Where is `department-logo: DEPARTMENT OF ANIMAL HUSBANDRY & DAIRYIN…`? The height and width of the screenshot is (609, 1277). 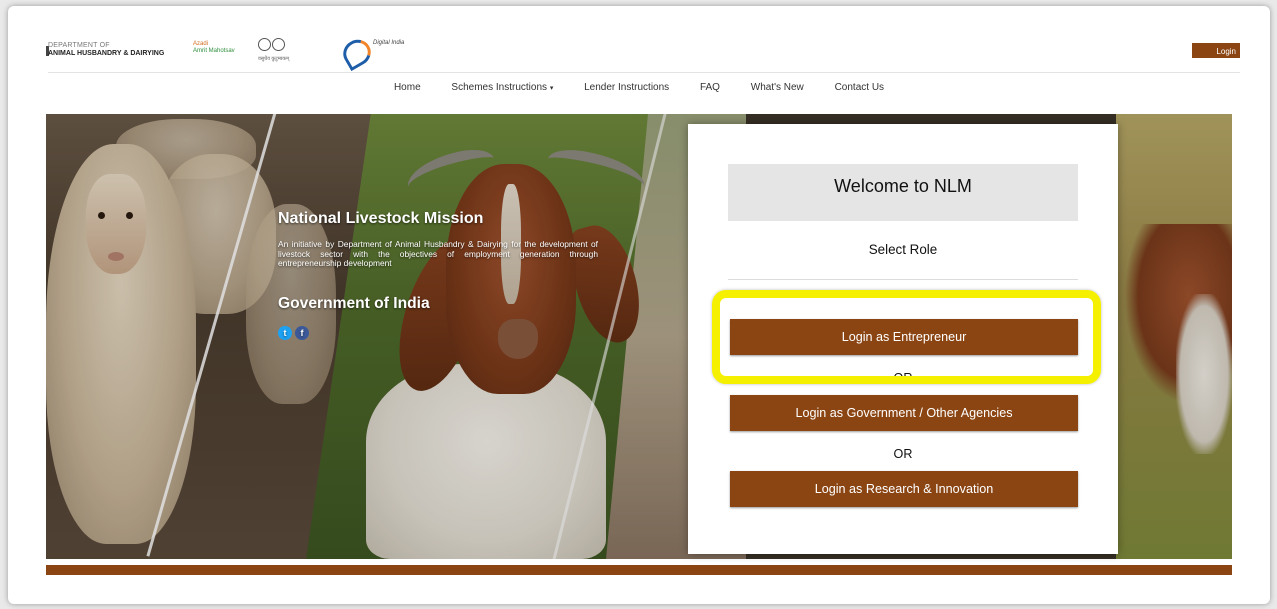 department-logo: DEPARTMENT OF ANIMAL HUSBANDRY & DAIRYIN… is located at coordinates (106, 50).